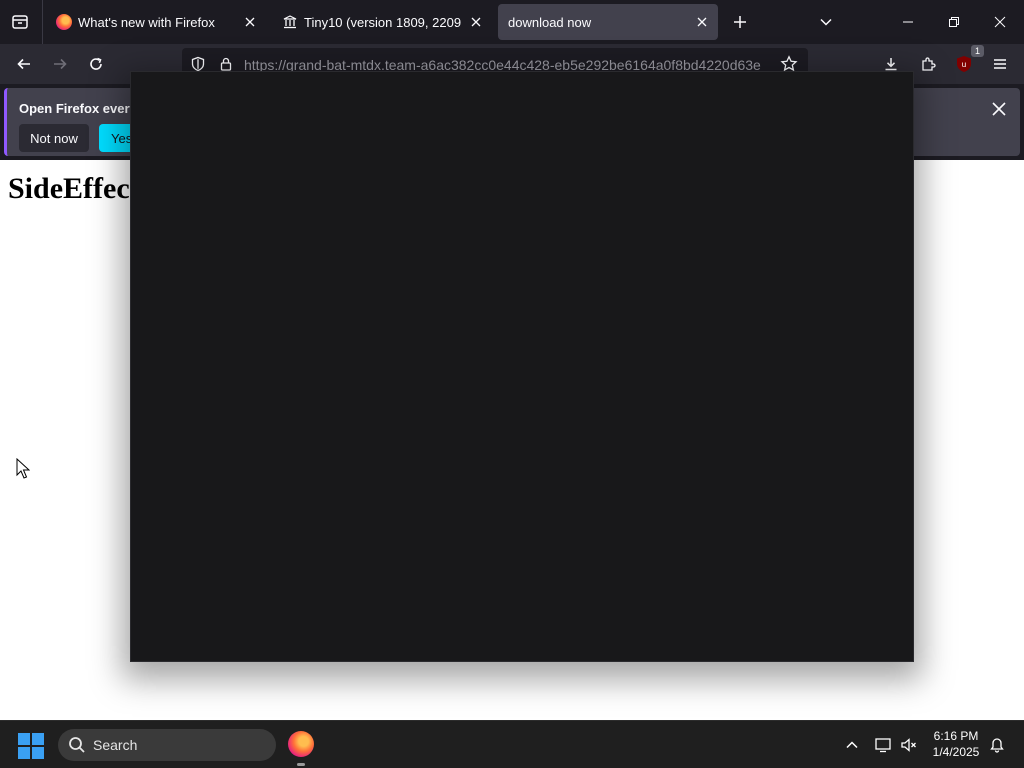  Describe the element at coordinates (42, 22) in the screenshot. I see `tab-separator` at that location.